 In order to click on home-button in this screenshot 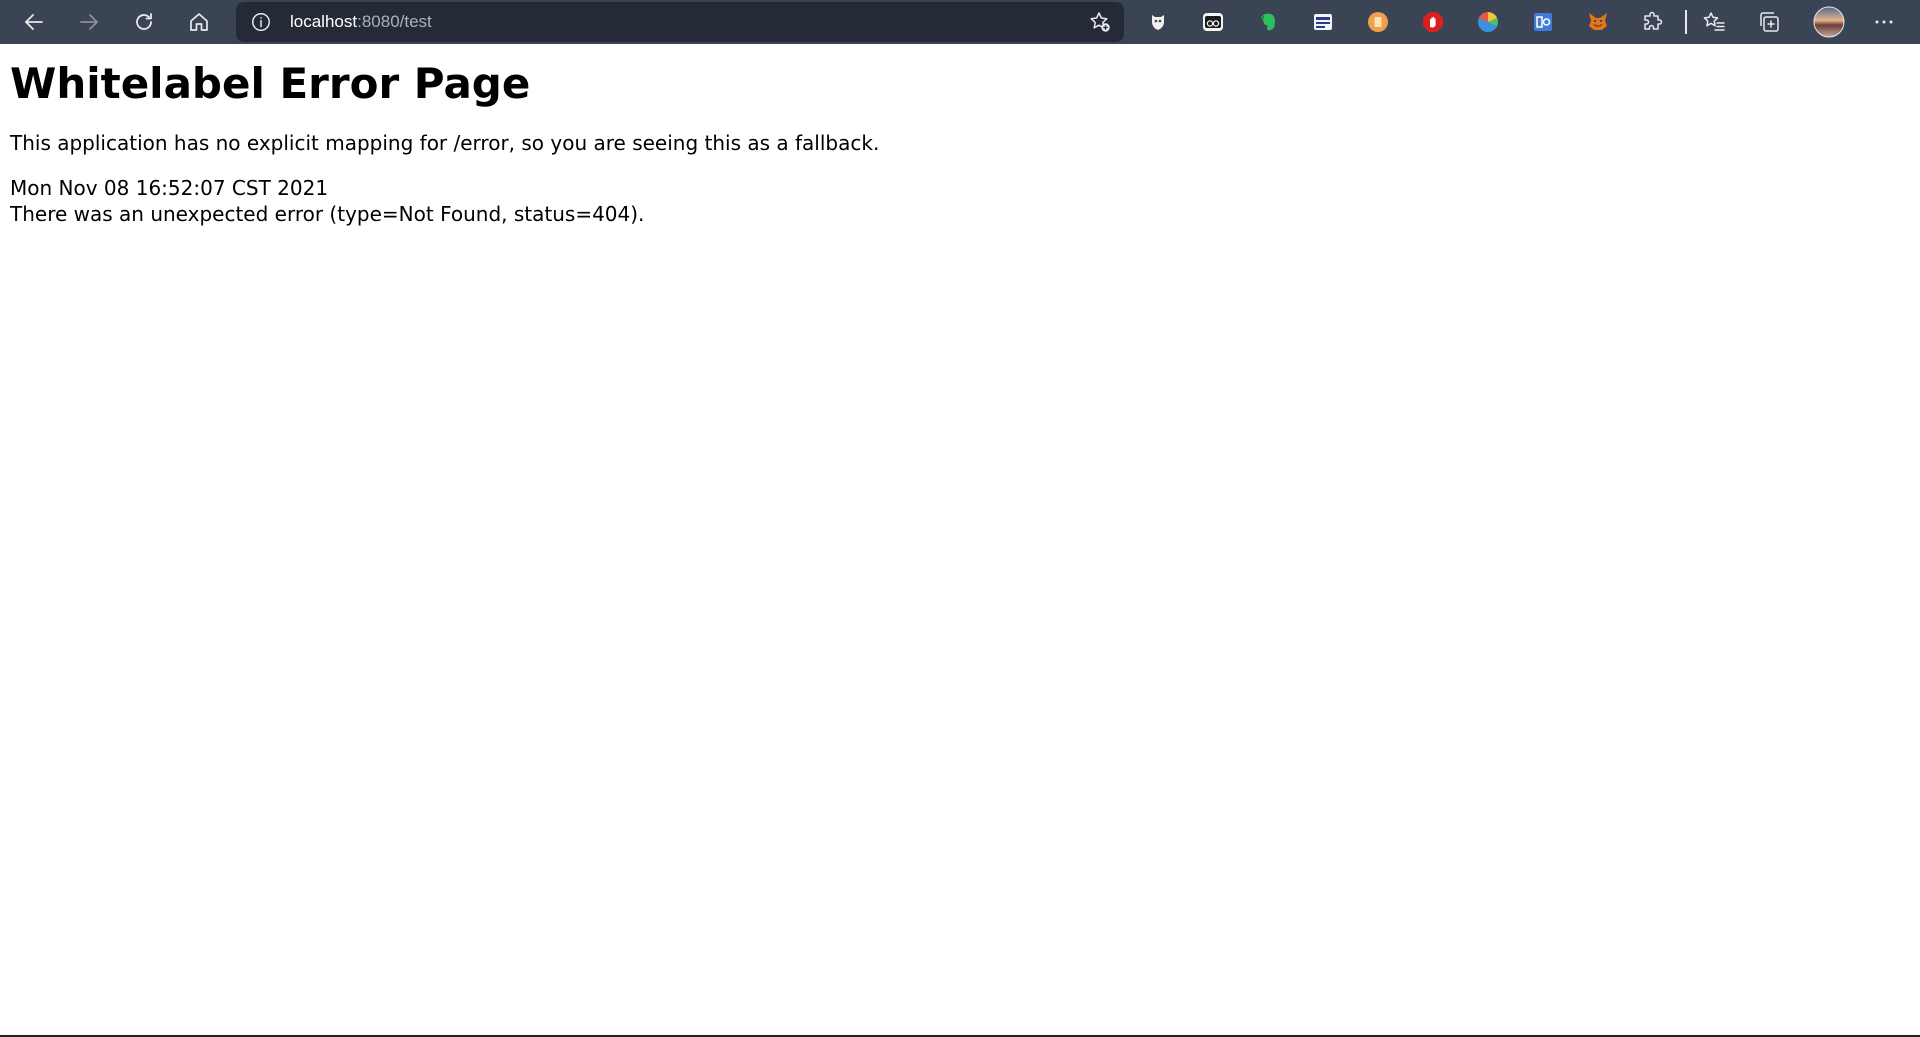, I will do `click(199, 22)`.